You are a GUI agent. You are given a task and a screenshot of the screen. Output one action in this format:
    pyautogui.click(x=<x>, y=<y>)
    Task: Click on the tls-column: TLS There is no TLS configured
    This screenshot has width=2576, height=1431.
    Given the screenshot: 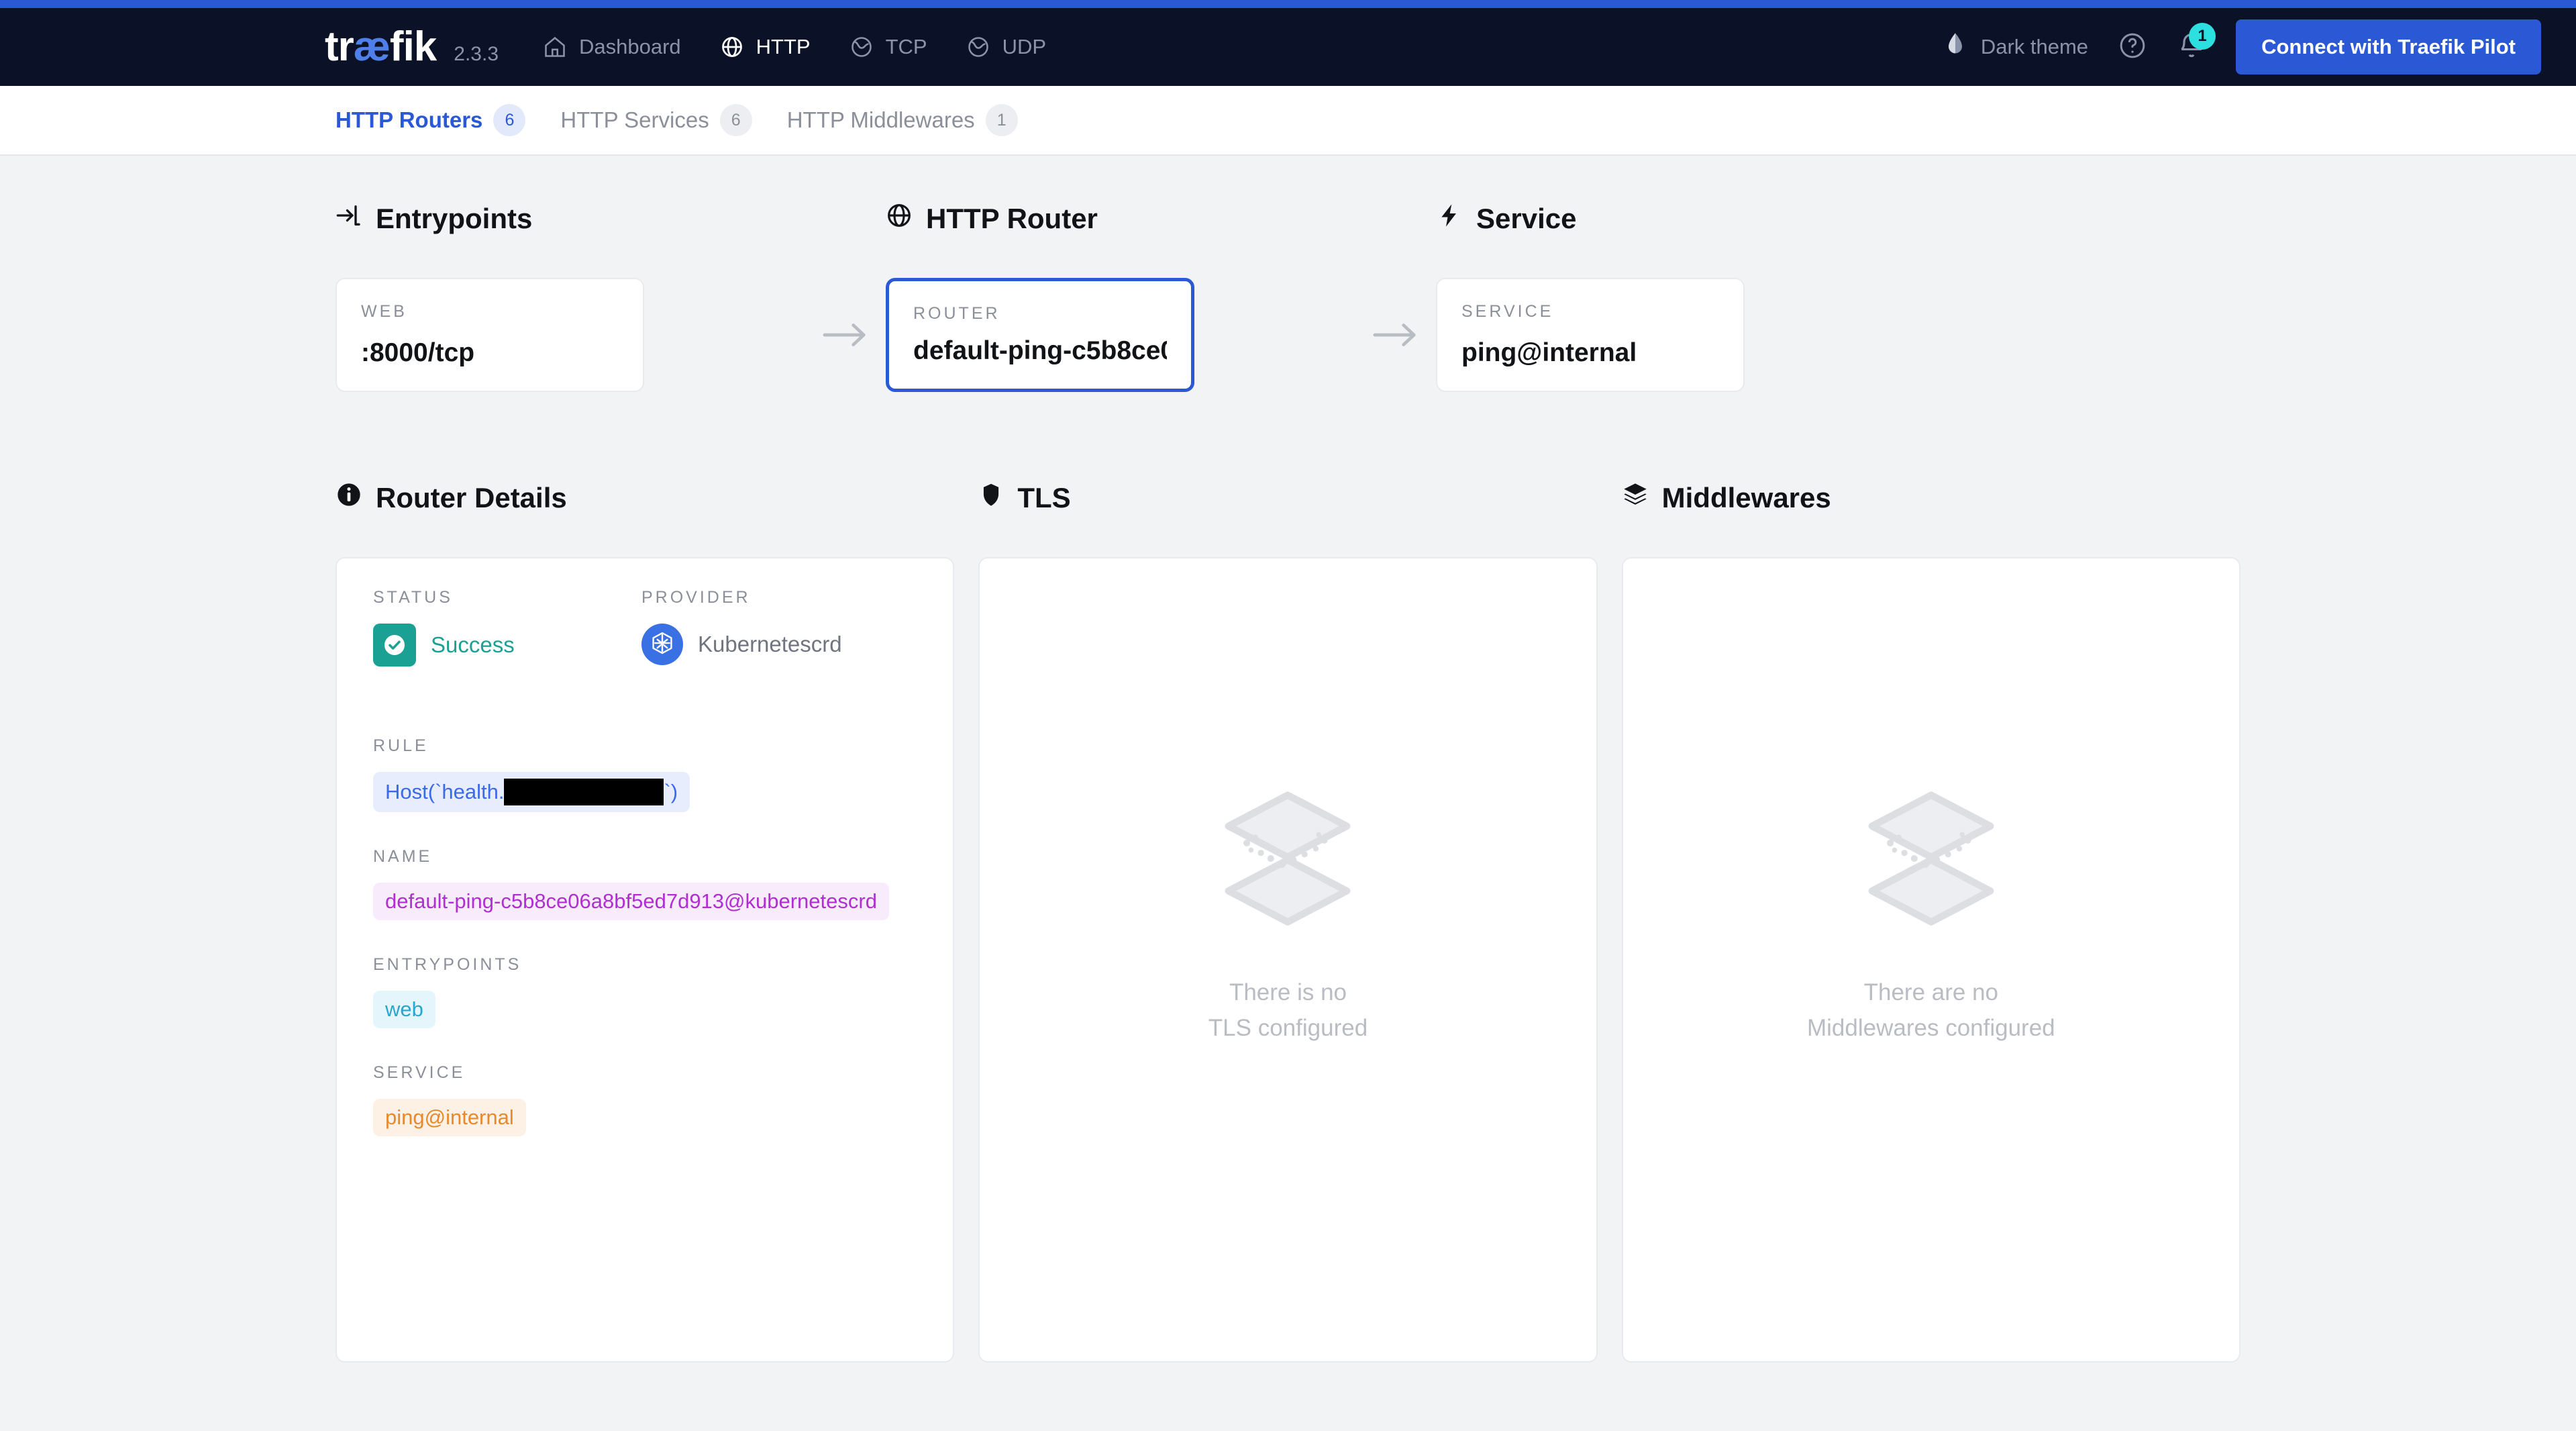 What is the action you would take?
    pyautogui.click(x=1288, y=921)
    